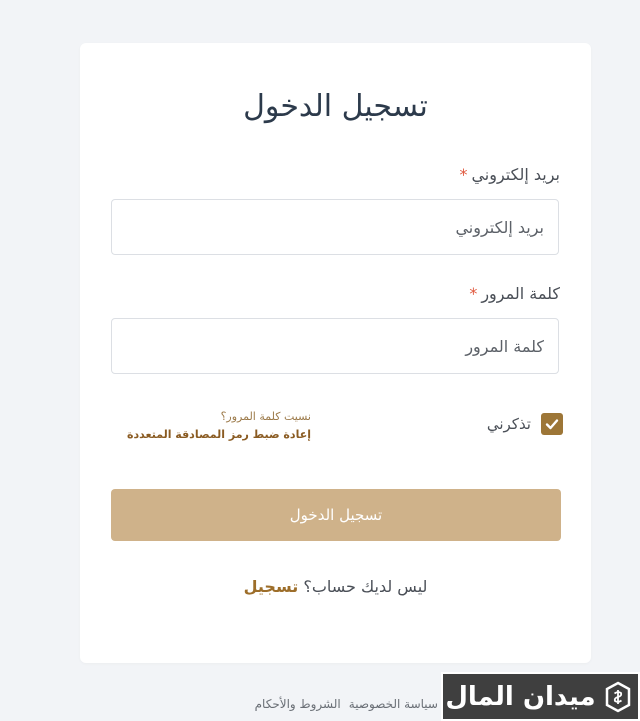 The width and height of the screenshot is (640, 721). I want to click on checkmark-icon, so click(552, 424).